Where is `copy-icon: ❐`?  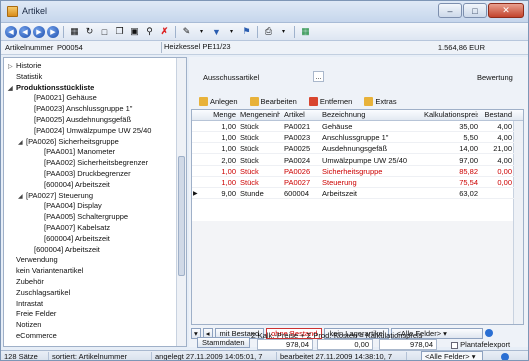
copy-icon: ❐ is located at coordinates (119, 31).